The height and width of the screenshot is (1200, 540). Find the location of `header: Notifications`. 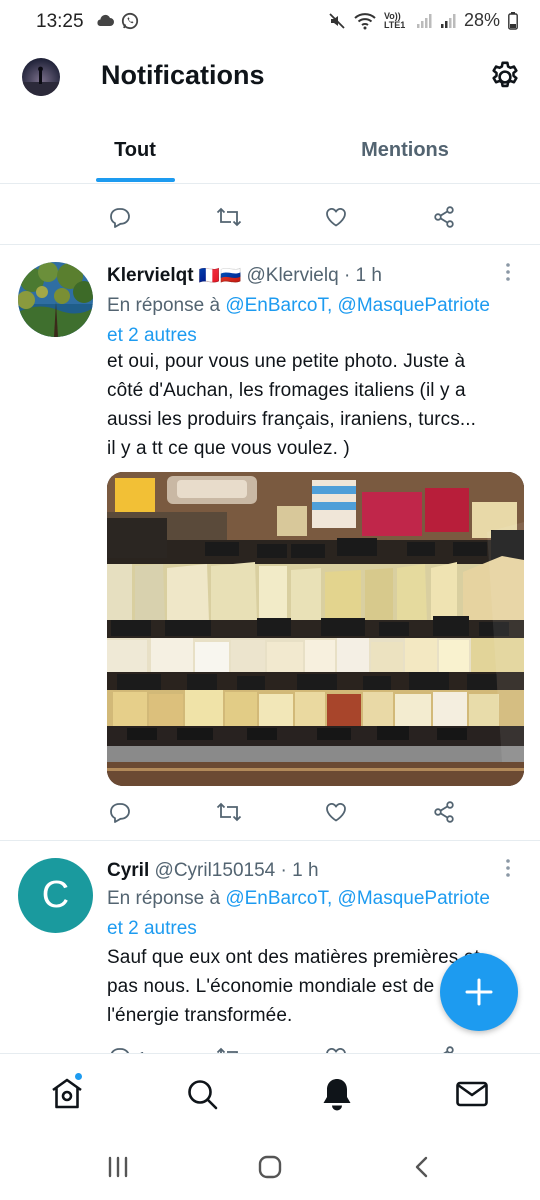

header: Notifications is located at coordinates (270, 79).